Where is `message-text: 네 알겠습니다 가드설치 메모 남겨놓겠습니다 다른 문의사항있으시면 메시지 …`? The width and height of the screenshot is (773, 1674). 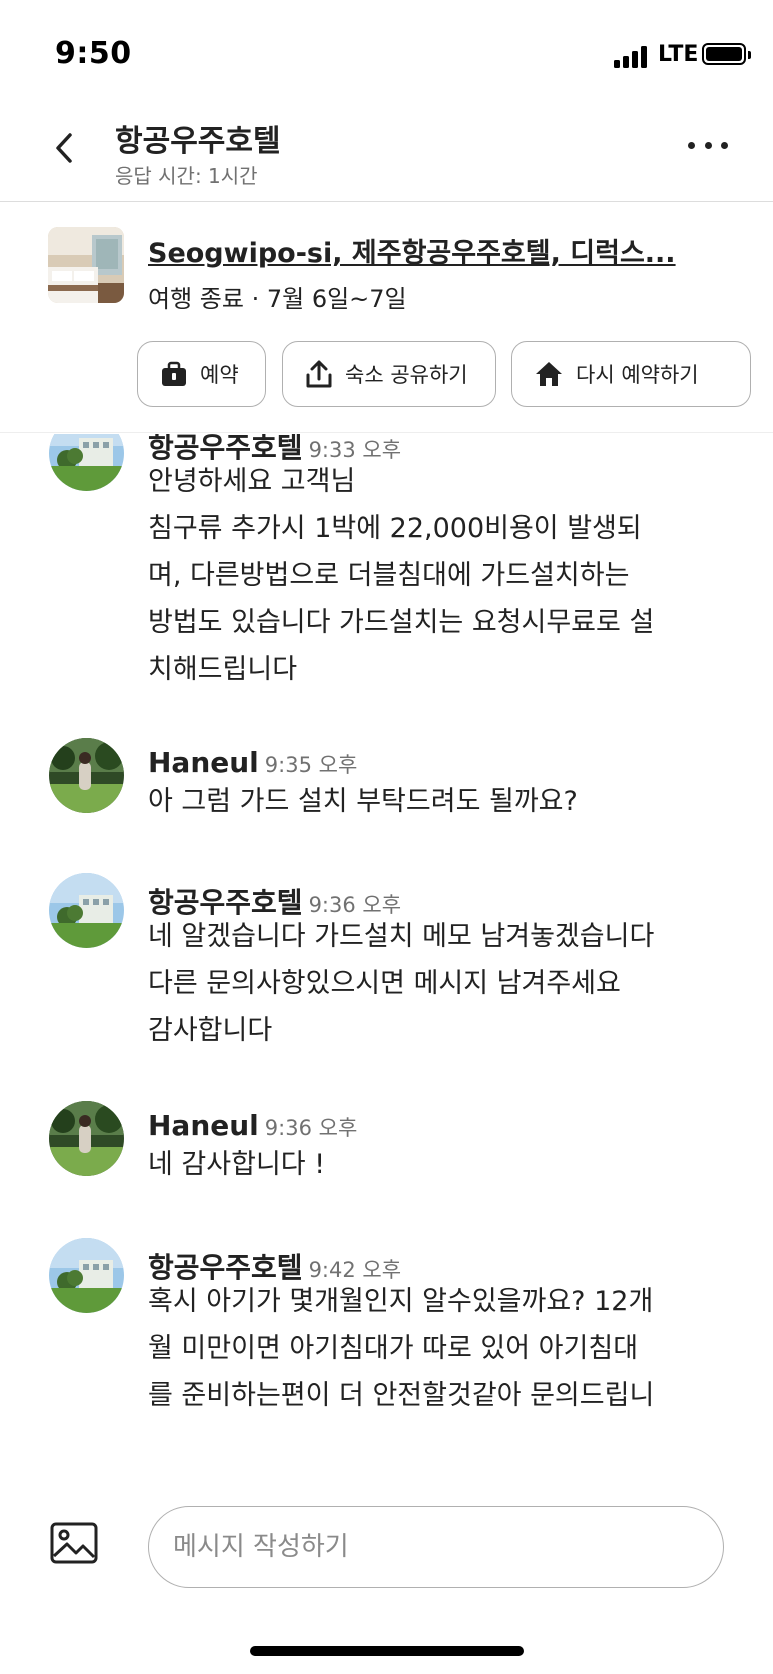 message-text: 네 알겠습니다 가드설치 메모 남겨놓겠습니다 다른 문의사항있으시면 메시지 … is located at coordinates (401, 983).